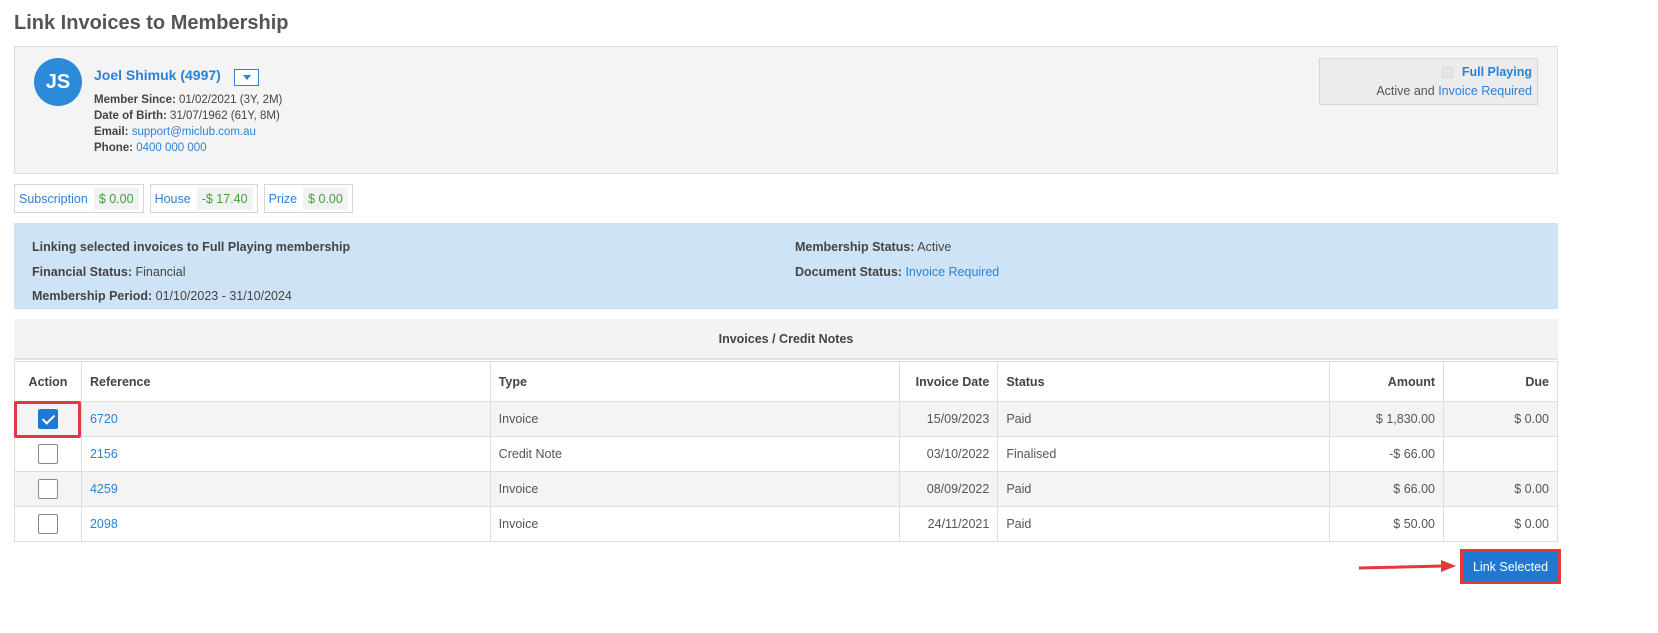 This screenshot has height=633, width=1658. What do you see at coordinates (113, 148) in the screenshot?
I see `phone-label: Phone:` at bounding box center [113, 148].